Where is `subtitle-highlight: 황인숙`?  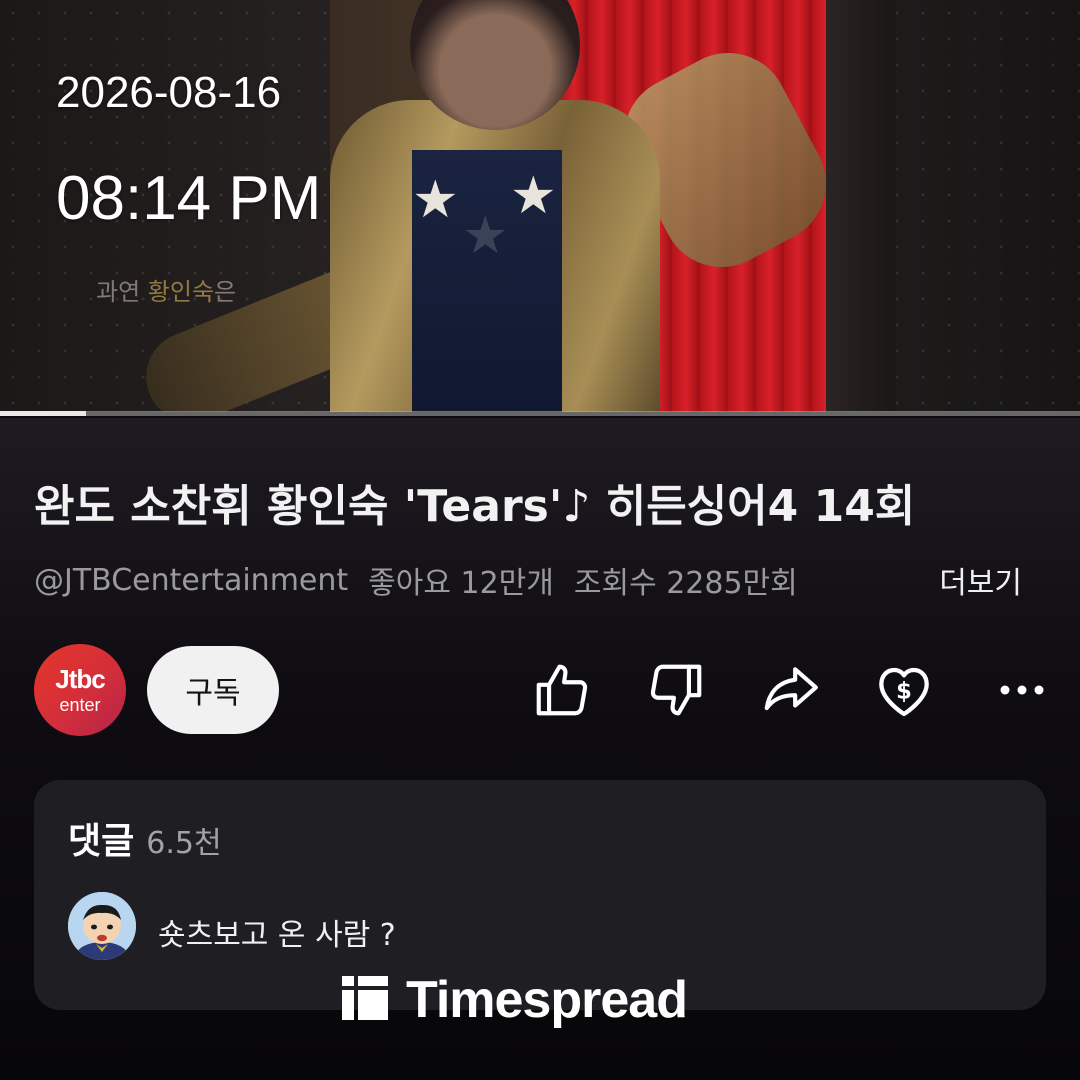
subtitle-highlight: 황인숙 is located at coordinates (181, 292).